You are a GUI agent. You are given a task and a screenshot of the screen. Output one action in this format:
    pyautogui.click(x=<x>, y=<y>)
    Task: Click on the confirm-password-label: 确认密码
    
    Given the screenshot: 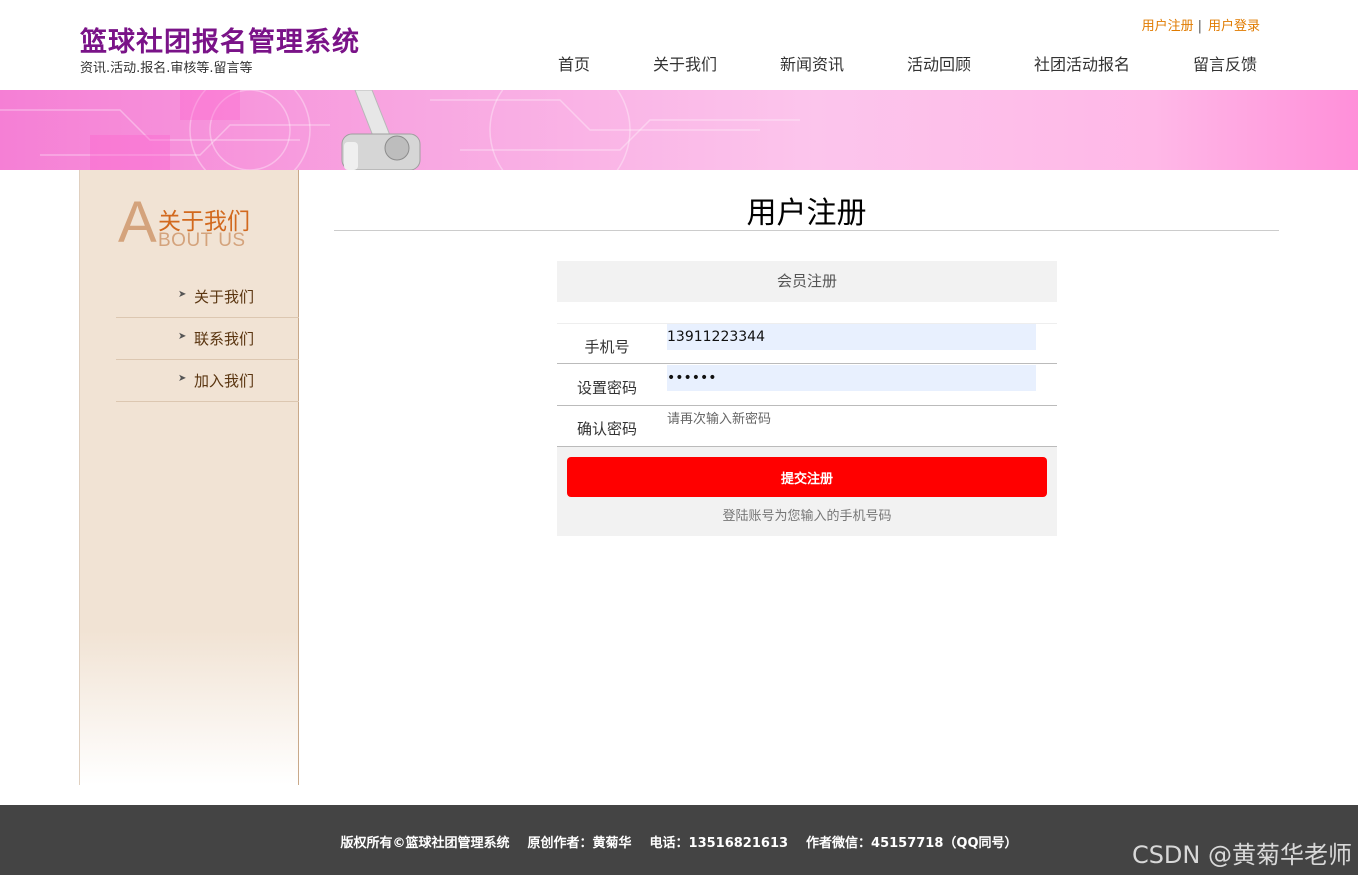 What is the action you would take?
    pyautogui.click(x=606, y=429)
    